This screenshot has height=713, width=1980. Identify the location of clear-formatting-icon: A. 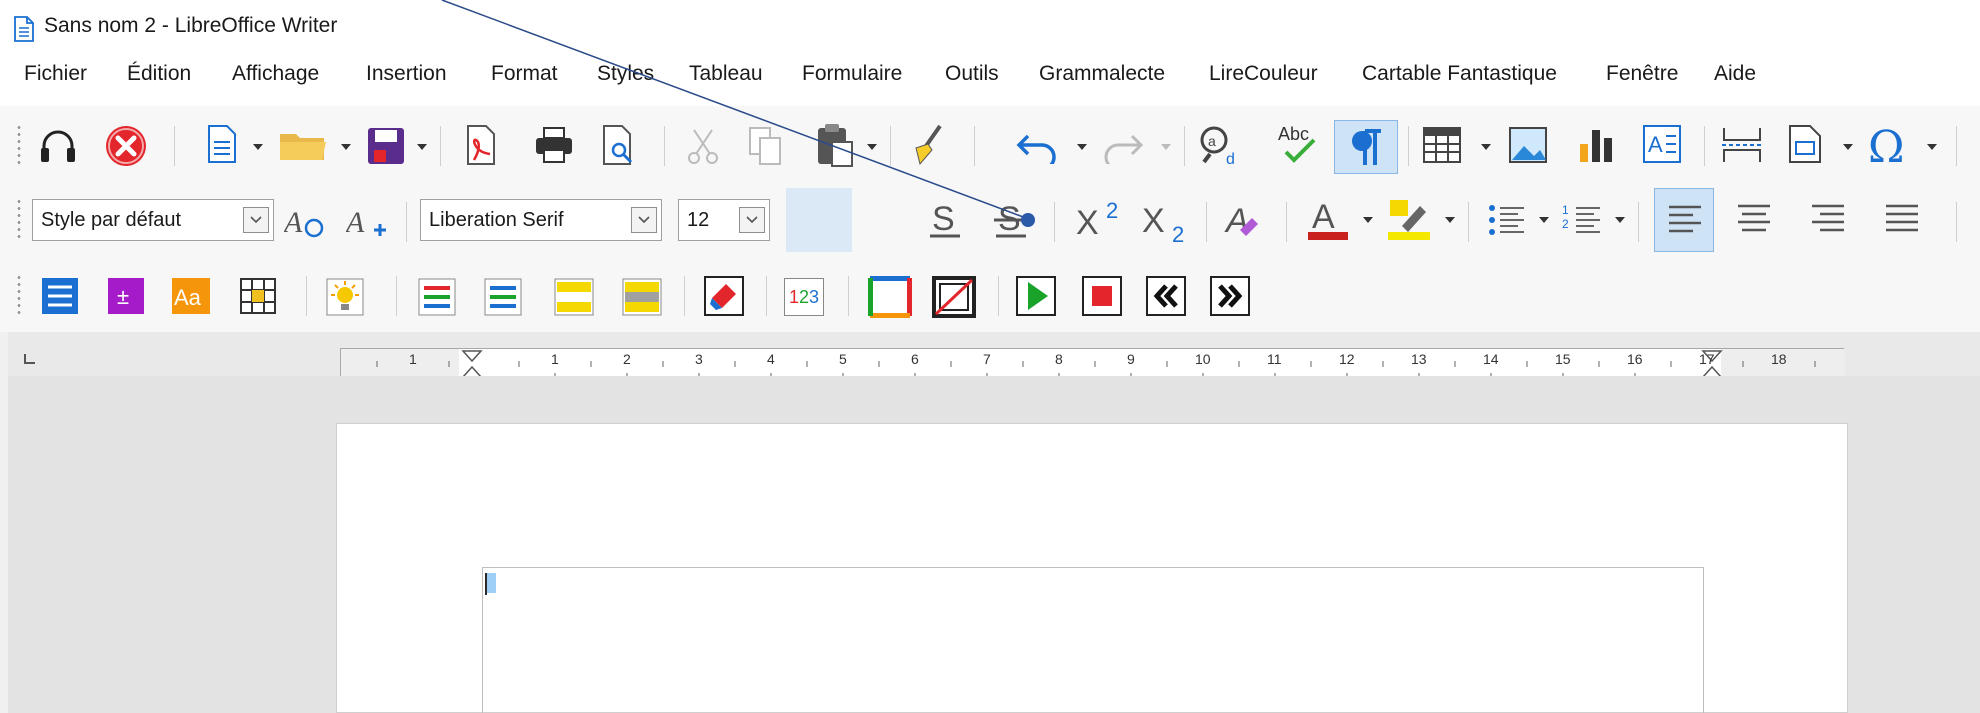
(1243, 220).